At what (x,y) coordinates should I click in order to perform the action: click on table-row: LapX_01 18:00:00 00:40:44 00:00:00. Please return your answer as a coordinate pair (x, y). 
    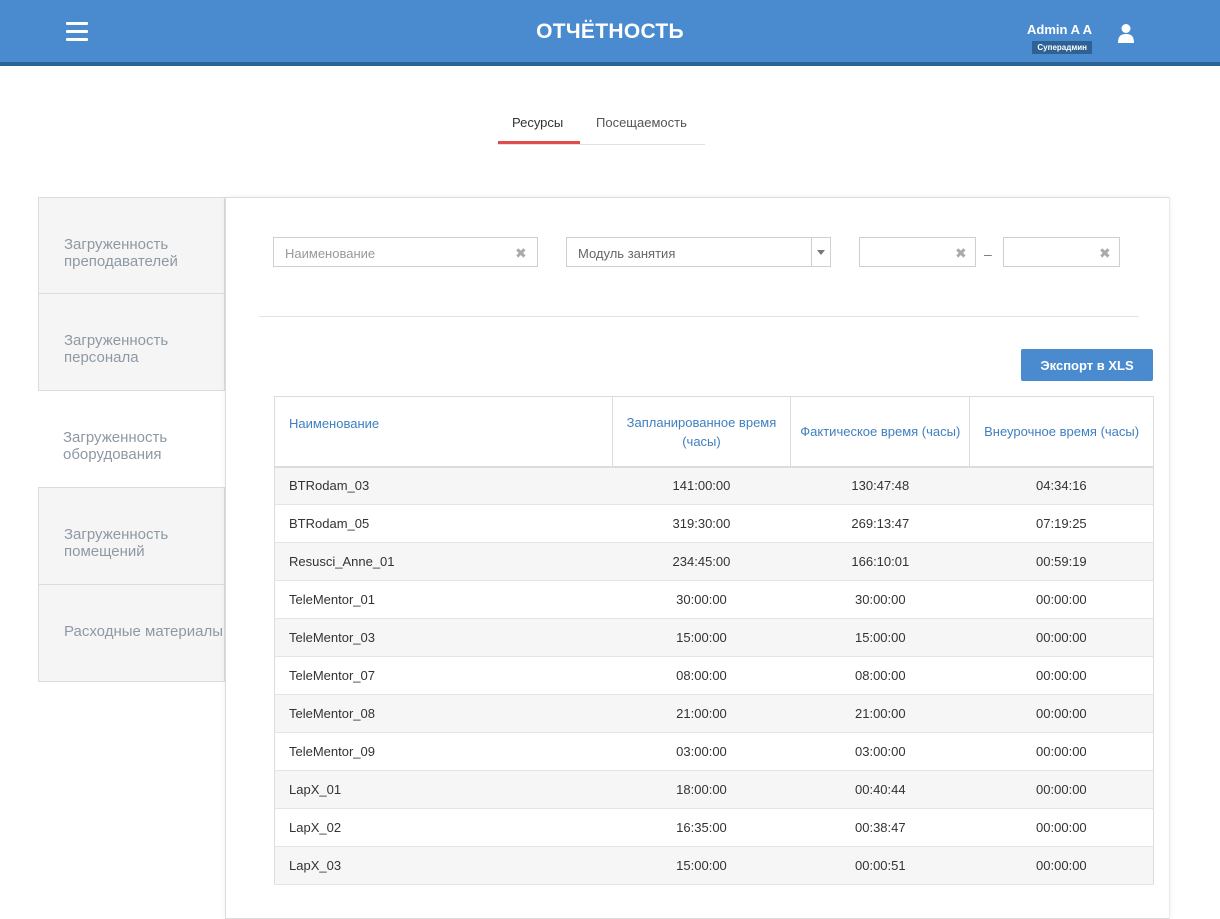
    Looking at the image, I should click on (714, 789).